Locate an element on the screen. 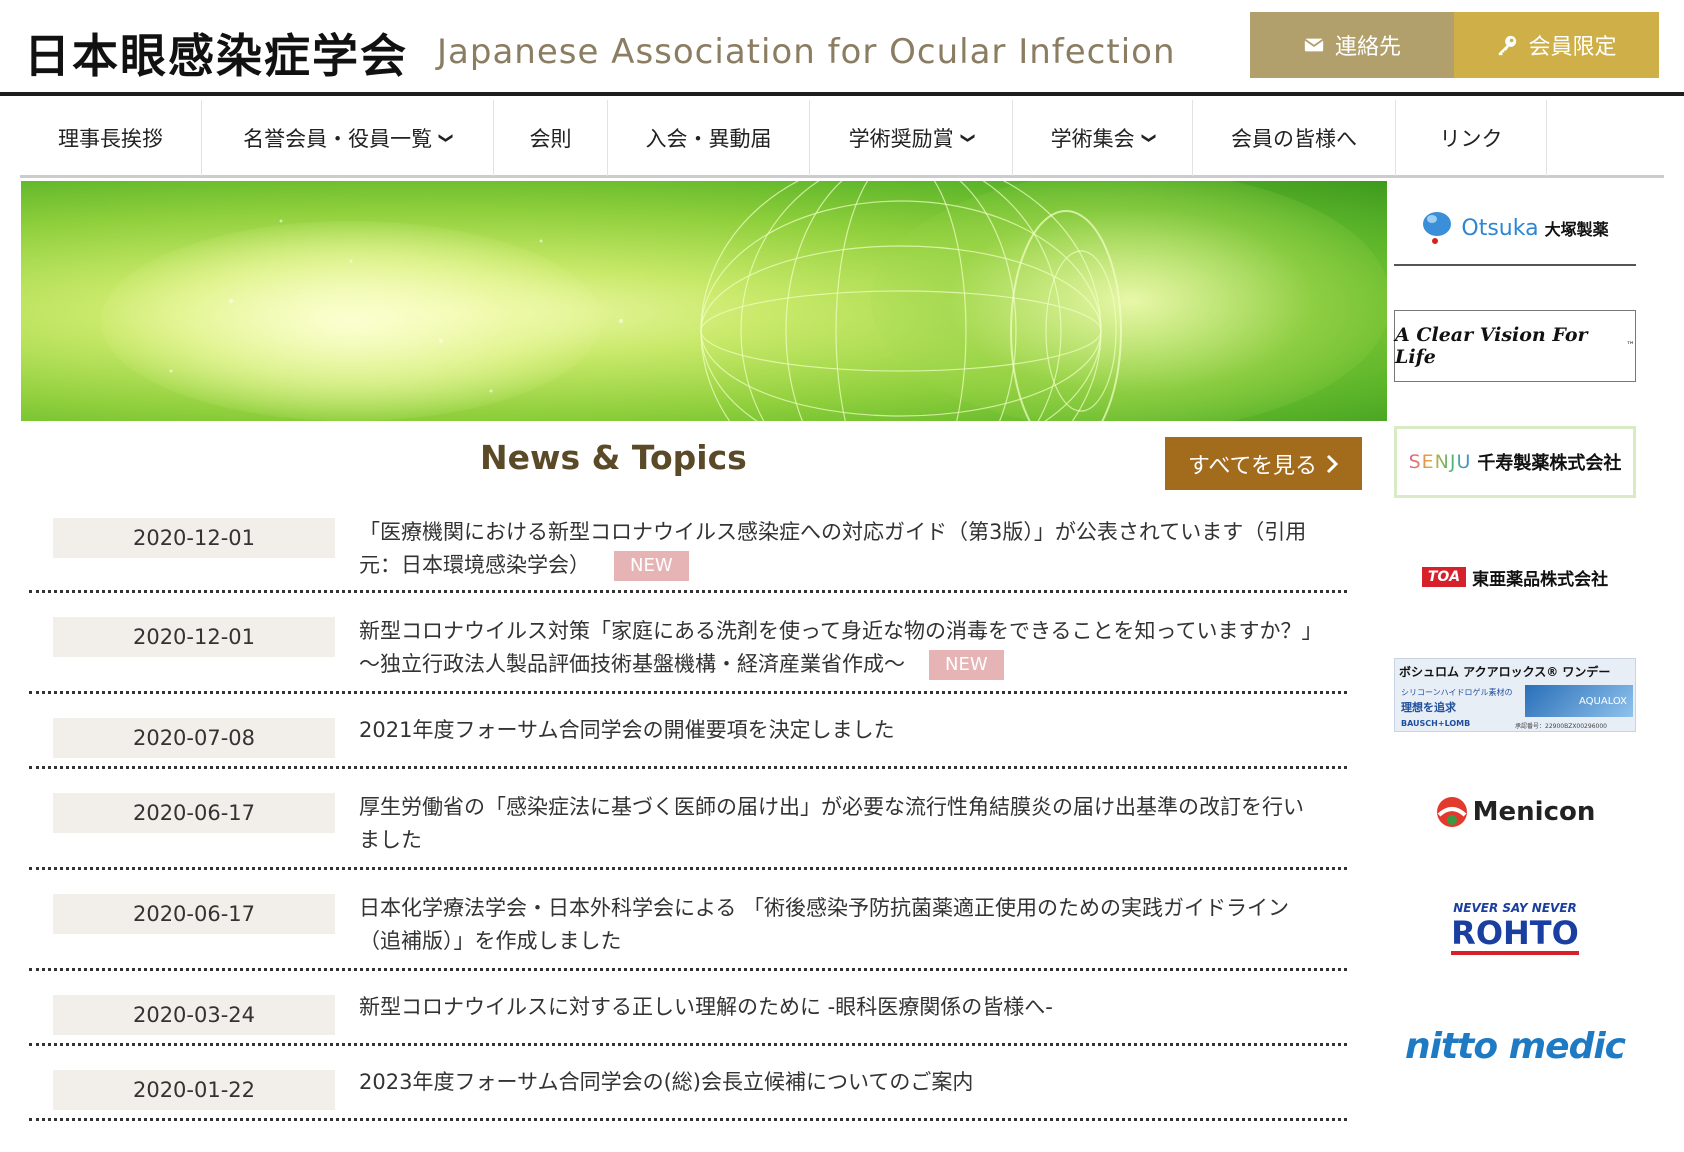 This screenshot has width=1684, height=1152. chevron-right-icon is located at coordinates (1333, 463).